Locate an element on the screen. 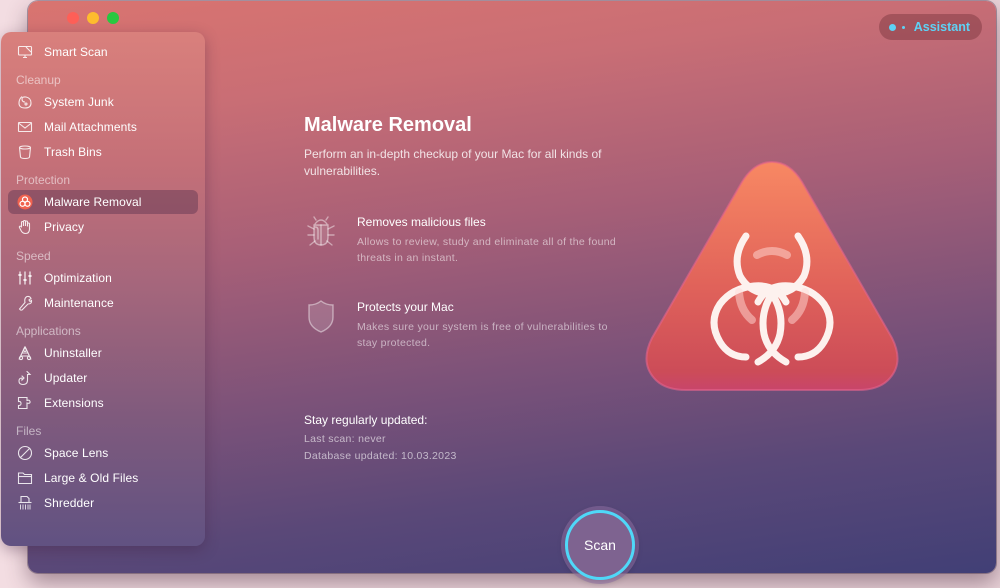 The image size is (1000, 588). section-header-files: Files is located at coordinates (29, 431).